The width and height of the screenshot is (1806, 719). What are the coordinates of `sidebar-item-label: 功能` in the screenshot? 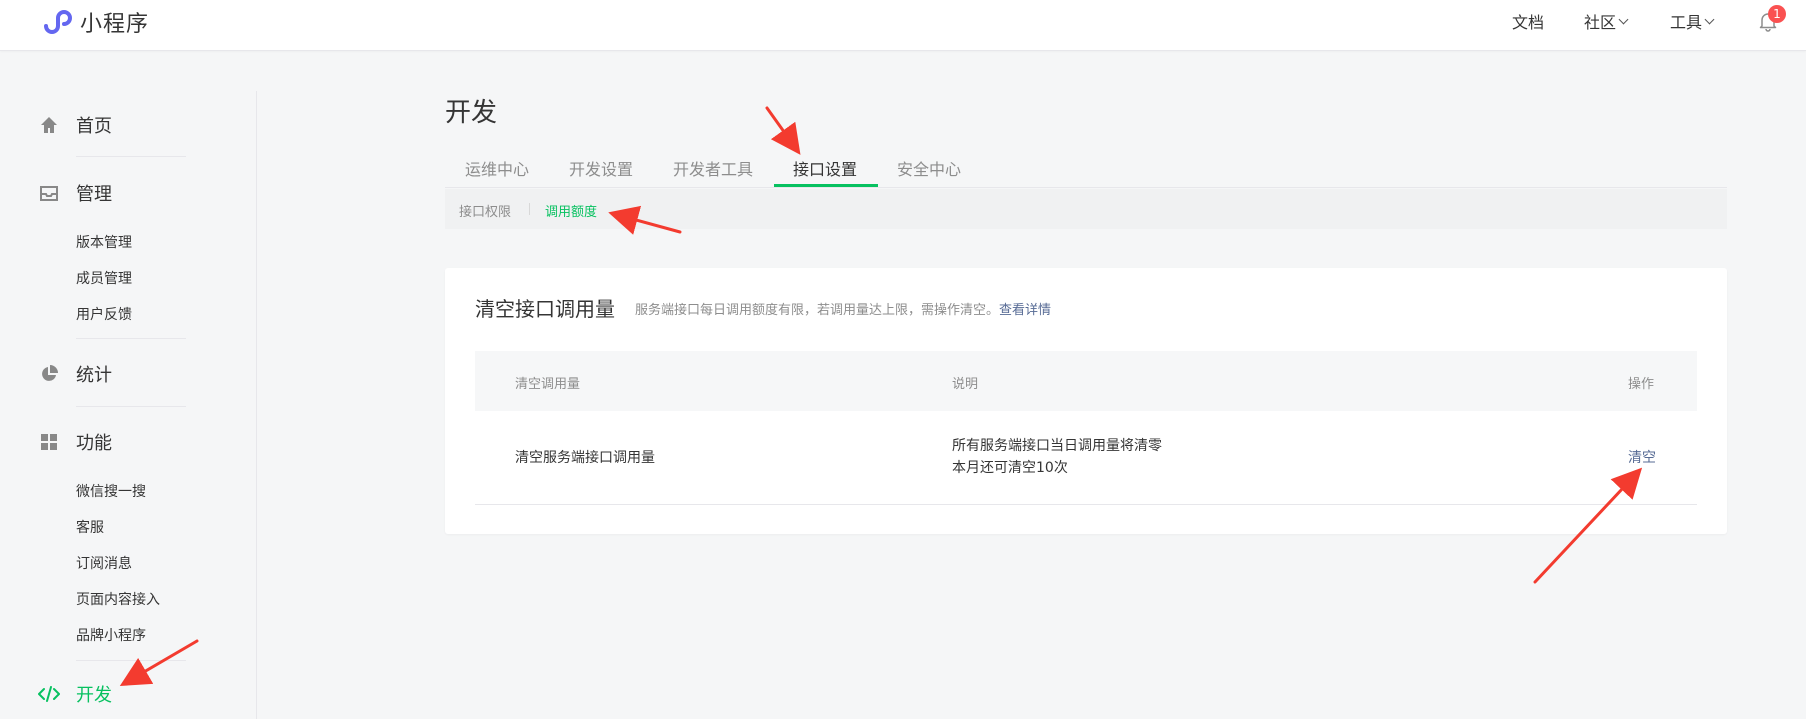 It's located at (94, 443).